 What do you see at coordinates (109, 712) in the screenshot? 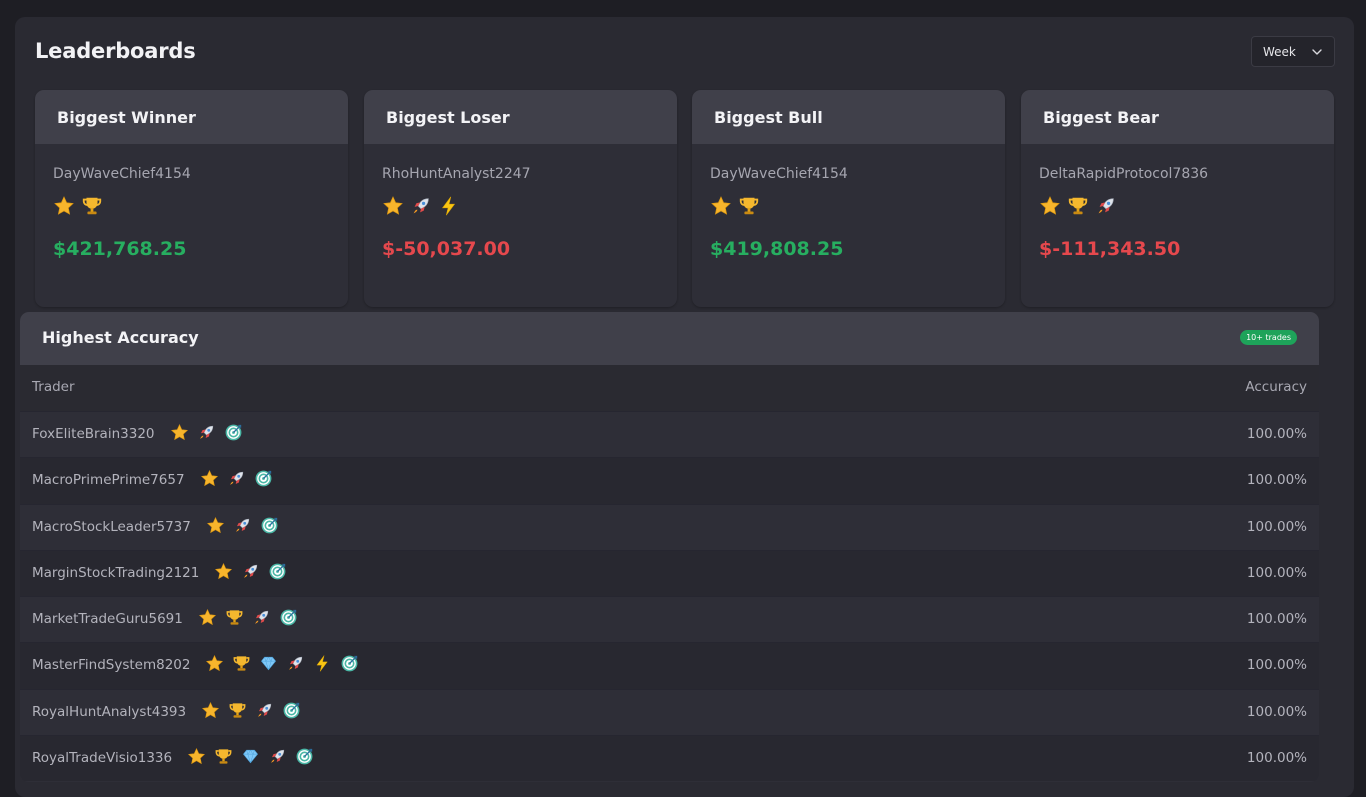
I see `trader-name: RoyalHuntAnalyst4393` at bounding box center [109, 712].